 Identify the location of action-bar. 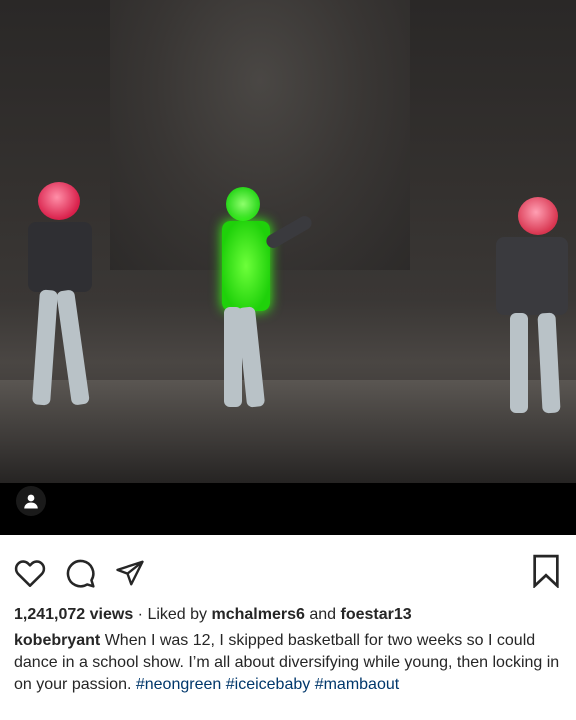
(80, 573).